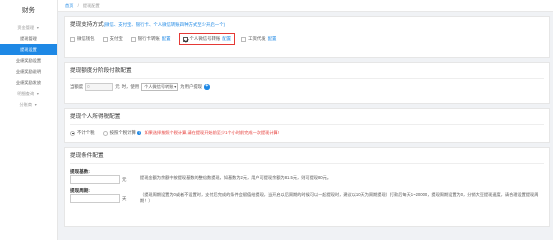  What do you see at coordinates (28, 49) in the screenshot?
I see `sidebar-item-withdraw-settings: 提现设置` at bounding box center [28, 49].